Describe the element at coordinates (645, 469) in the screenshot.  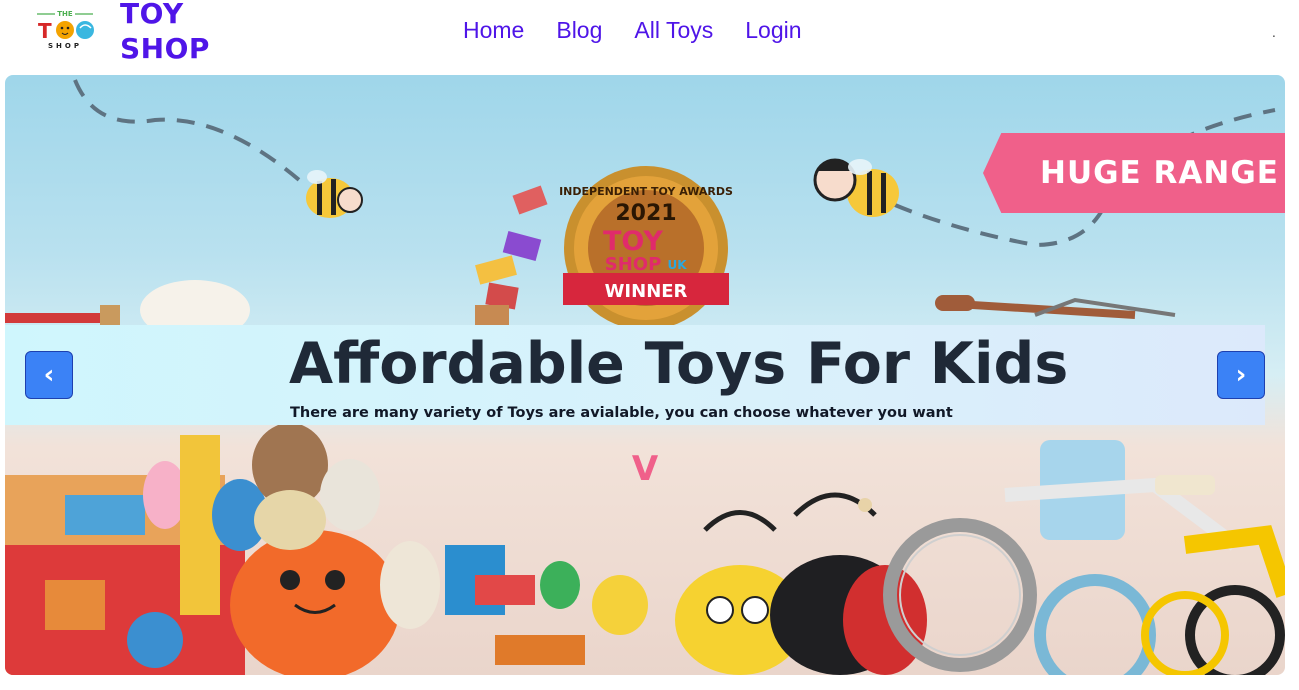
I see `svg-text: V` at that location.